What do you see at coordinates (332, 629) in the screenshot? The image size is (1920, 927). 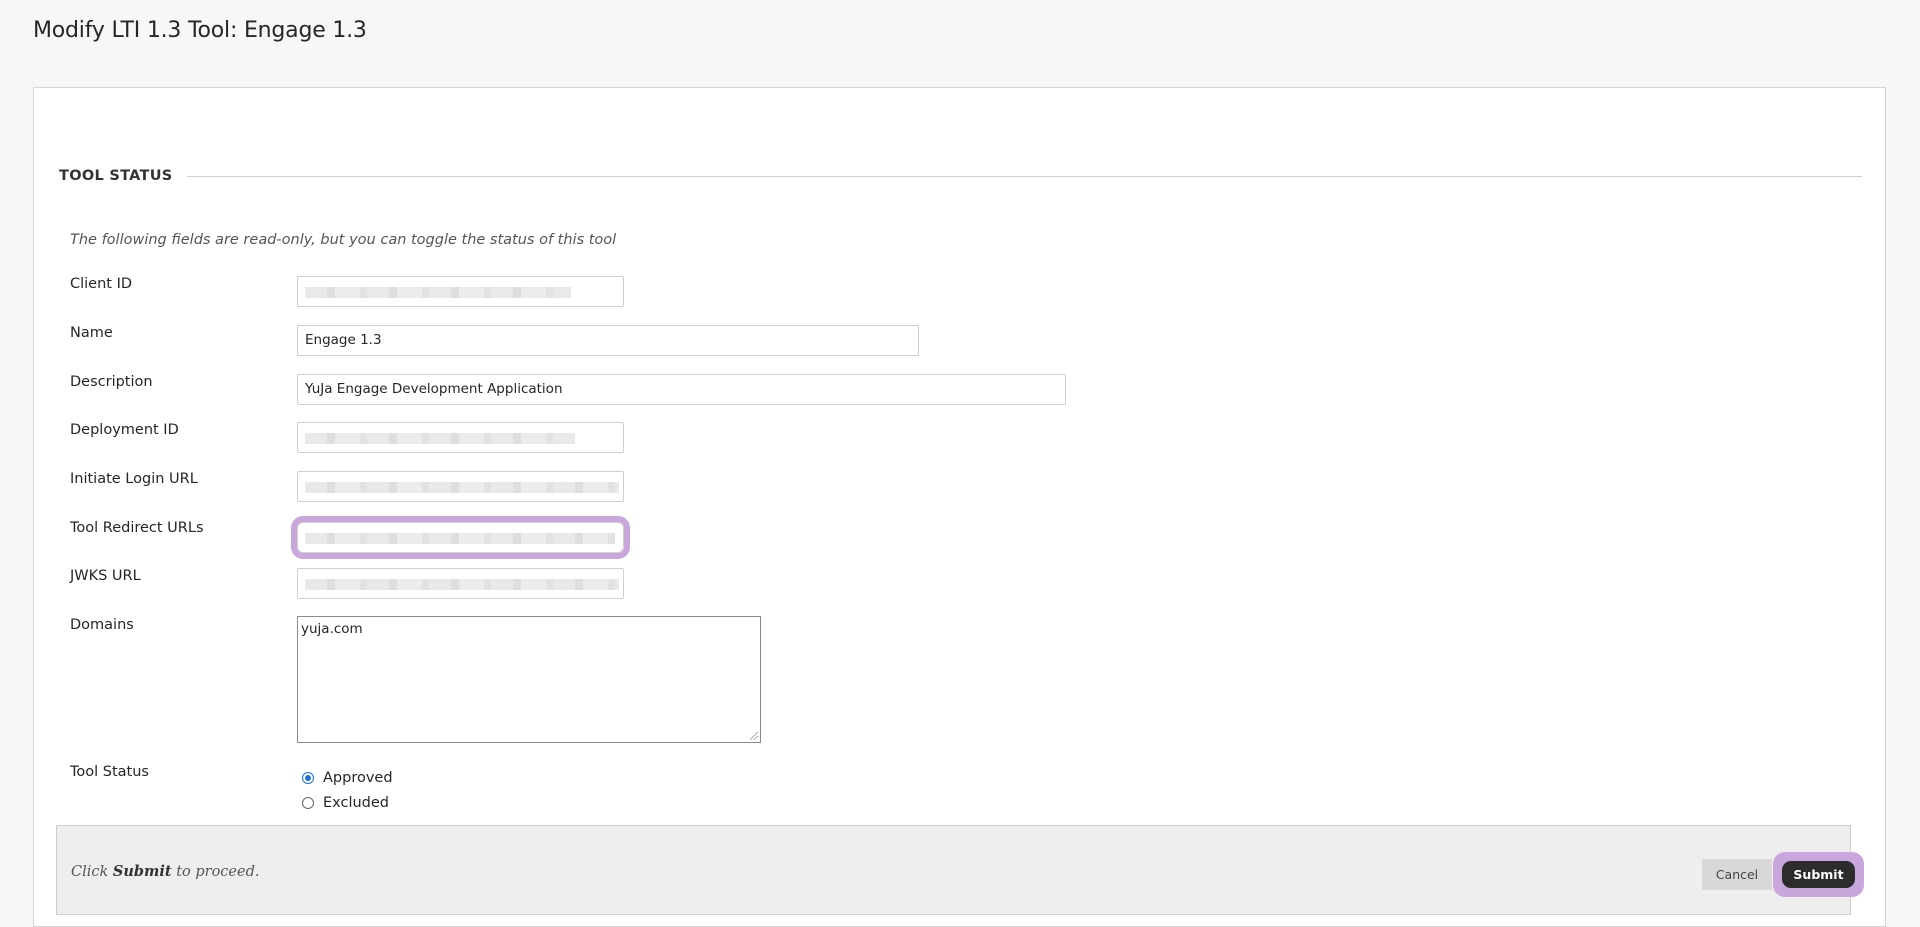 I see `domains-value: yuja.com` at bounding box center [332, 629].